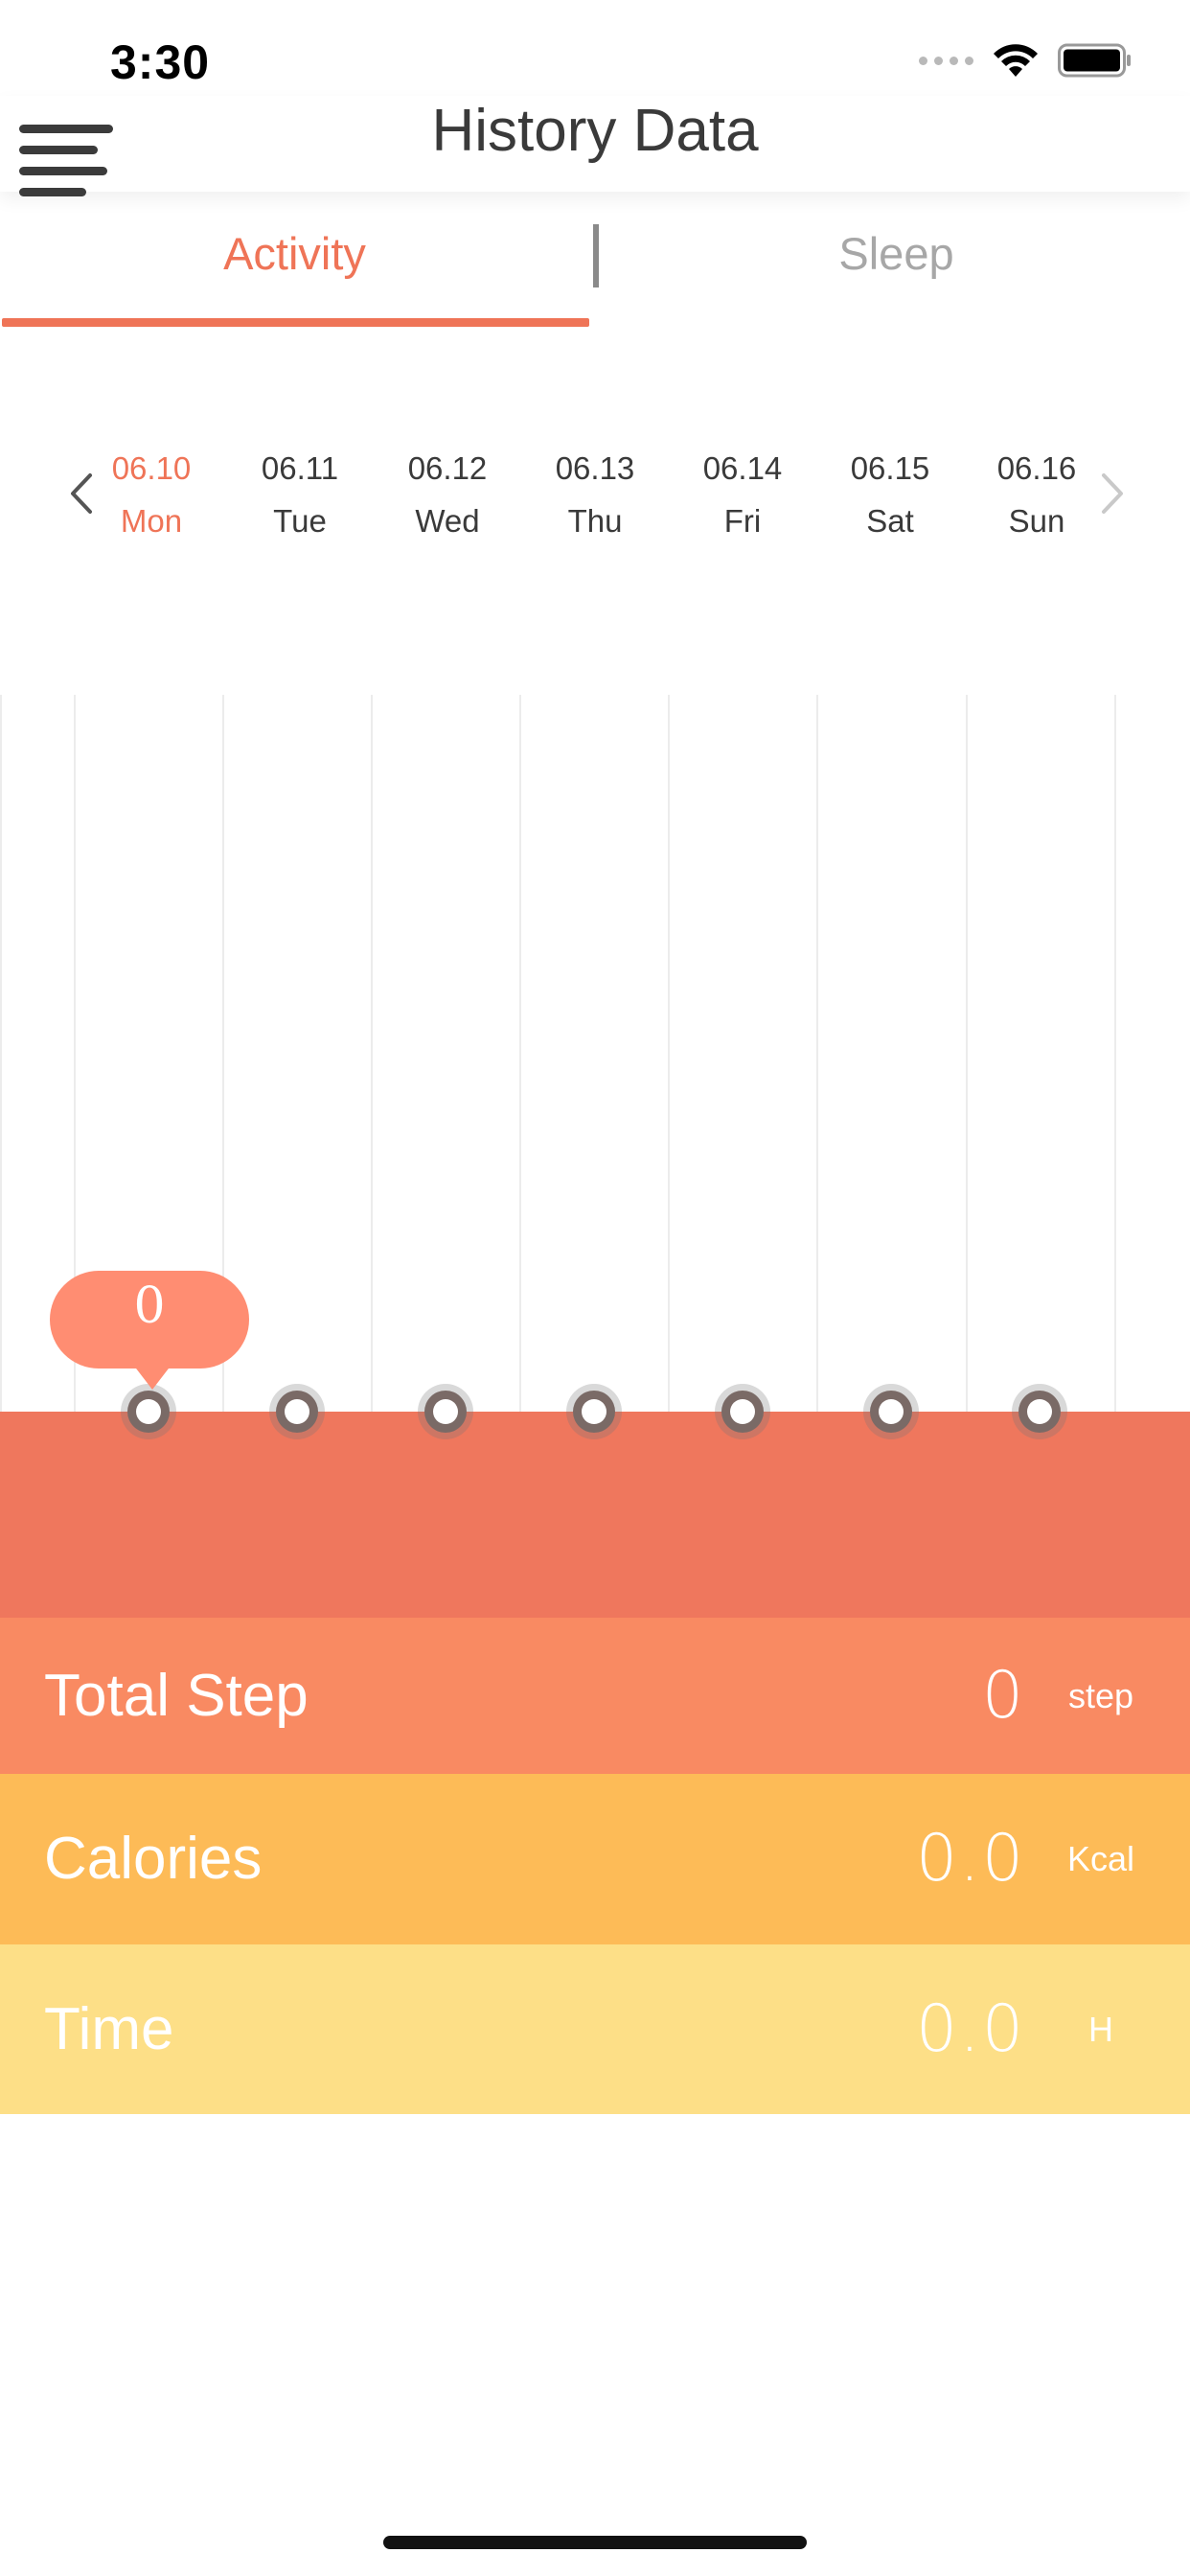 This screenshot has height=2576, width=1190. Describe the element at coordinates (595, 521) in the screenshot. I see `day-weekday: Thu` at that location.